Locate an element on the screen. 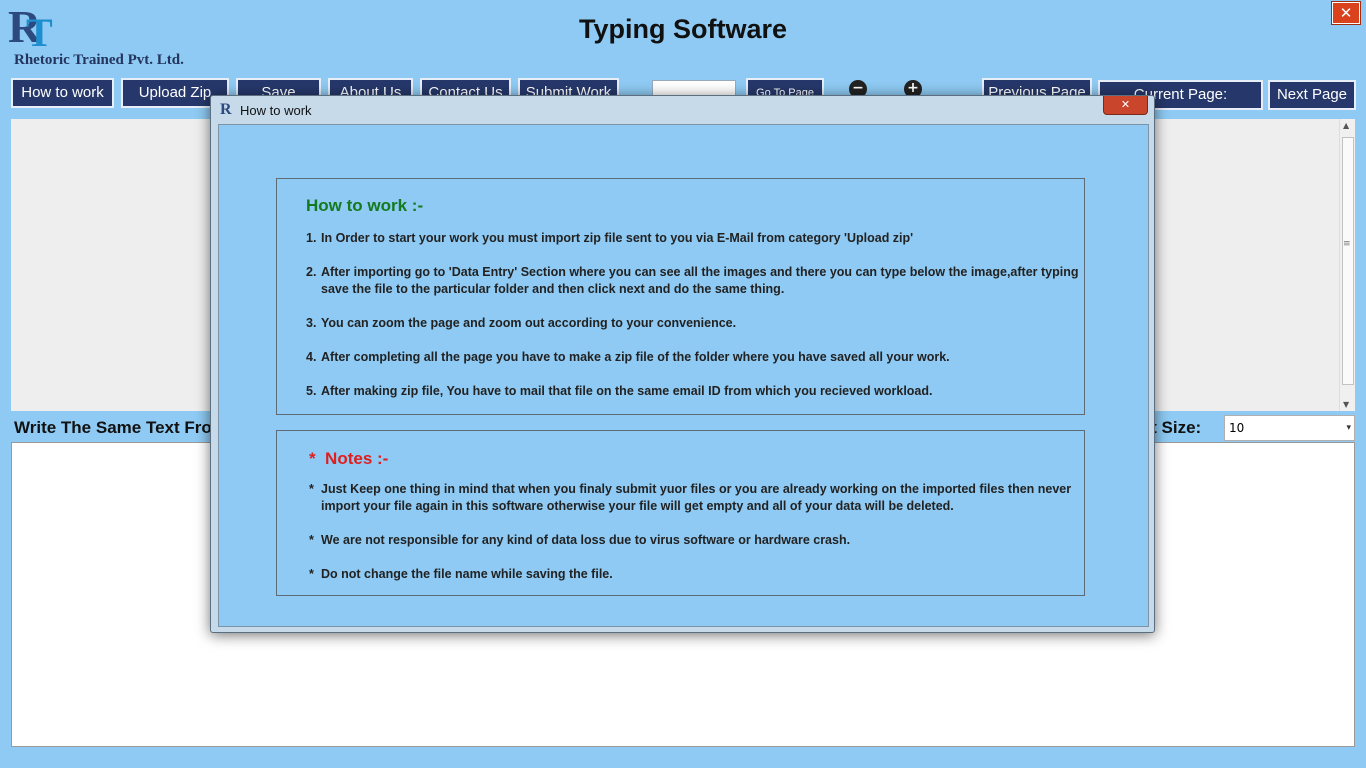  step-number: 5. is located at coordinates (311, 391).